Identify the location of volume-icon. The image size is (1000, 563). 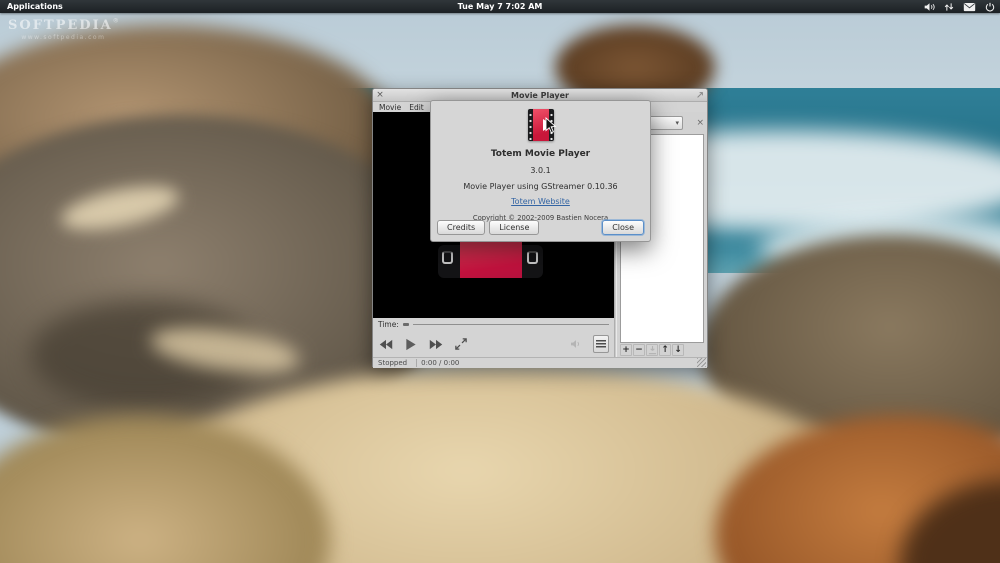
(929, 7).